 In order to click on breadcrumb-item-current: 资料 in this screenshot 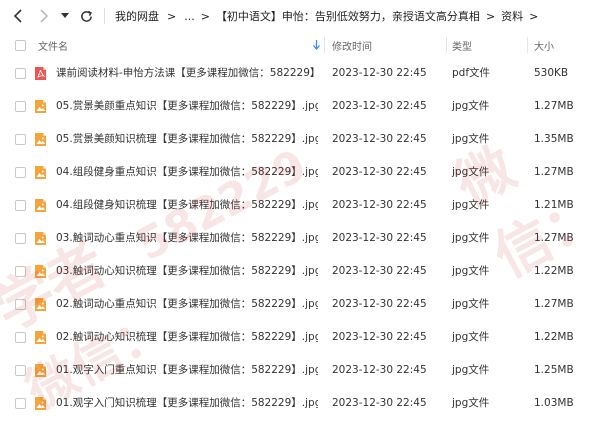, I will do `click(512, 16)`.